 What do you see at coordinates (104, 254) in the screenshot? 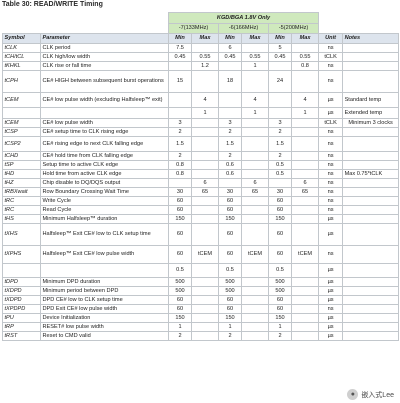
I see `parameter-cell: Halfsleep™ Exit CE# low pulse width` at bounding box center [104, 254].